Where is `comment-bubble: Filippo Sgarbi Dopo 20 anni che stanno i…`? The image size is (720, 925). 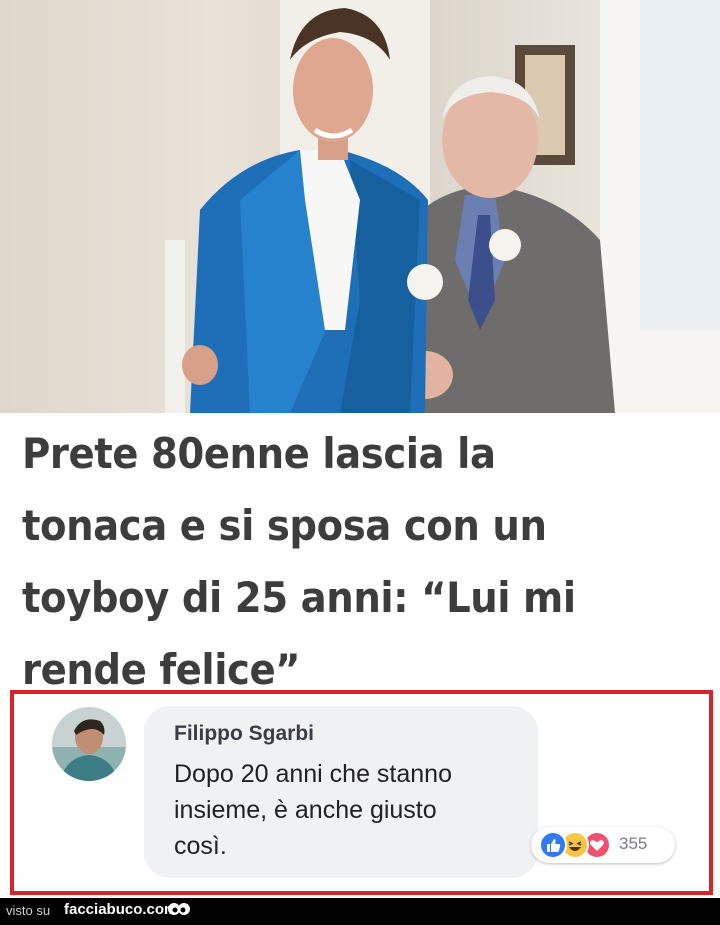 comment-bubble: Filippo Sgarbi Dopo 20 anni che stanno i… is located at coordinates (341, 792).